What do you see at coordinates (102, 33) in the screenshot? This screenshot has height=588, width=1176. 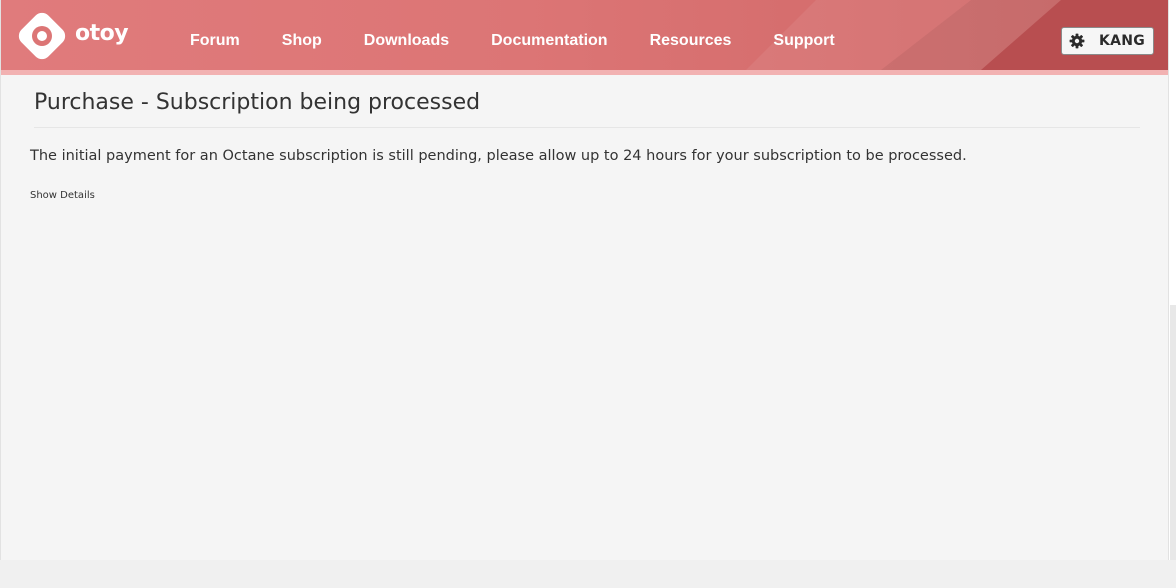 I see `logo-text: otoy` at bounding box center [102, 33].